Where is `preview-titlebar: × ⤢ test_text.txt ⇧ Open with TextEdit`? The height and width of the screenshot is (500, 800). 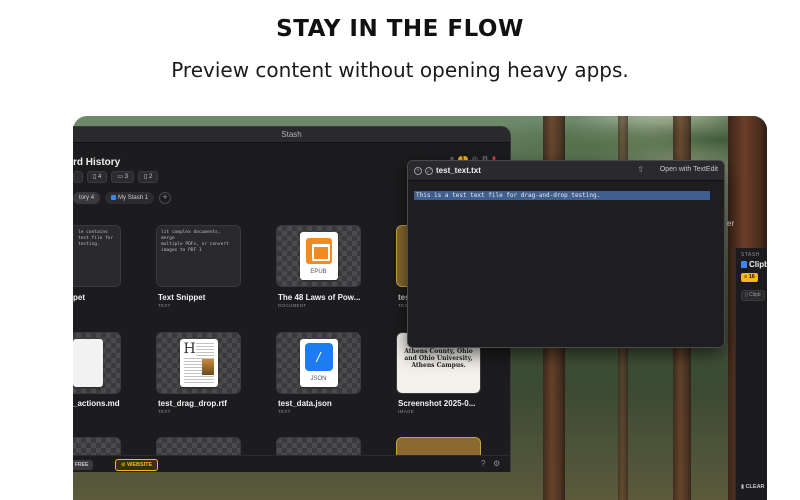
preview-titlebar: × ⤢ test_text.txt ⇧ Open with TextEdit is located at coordinates (566, 171).